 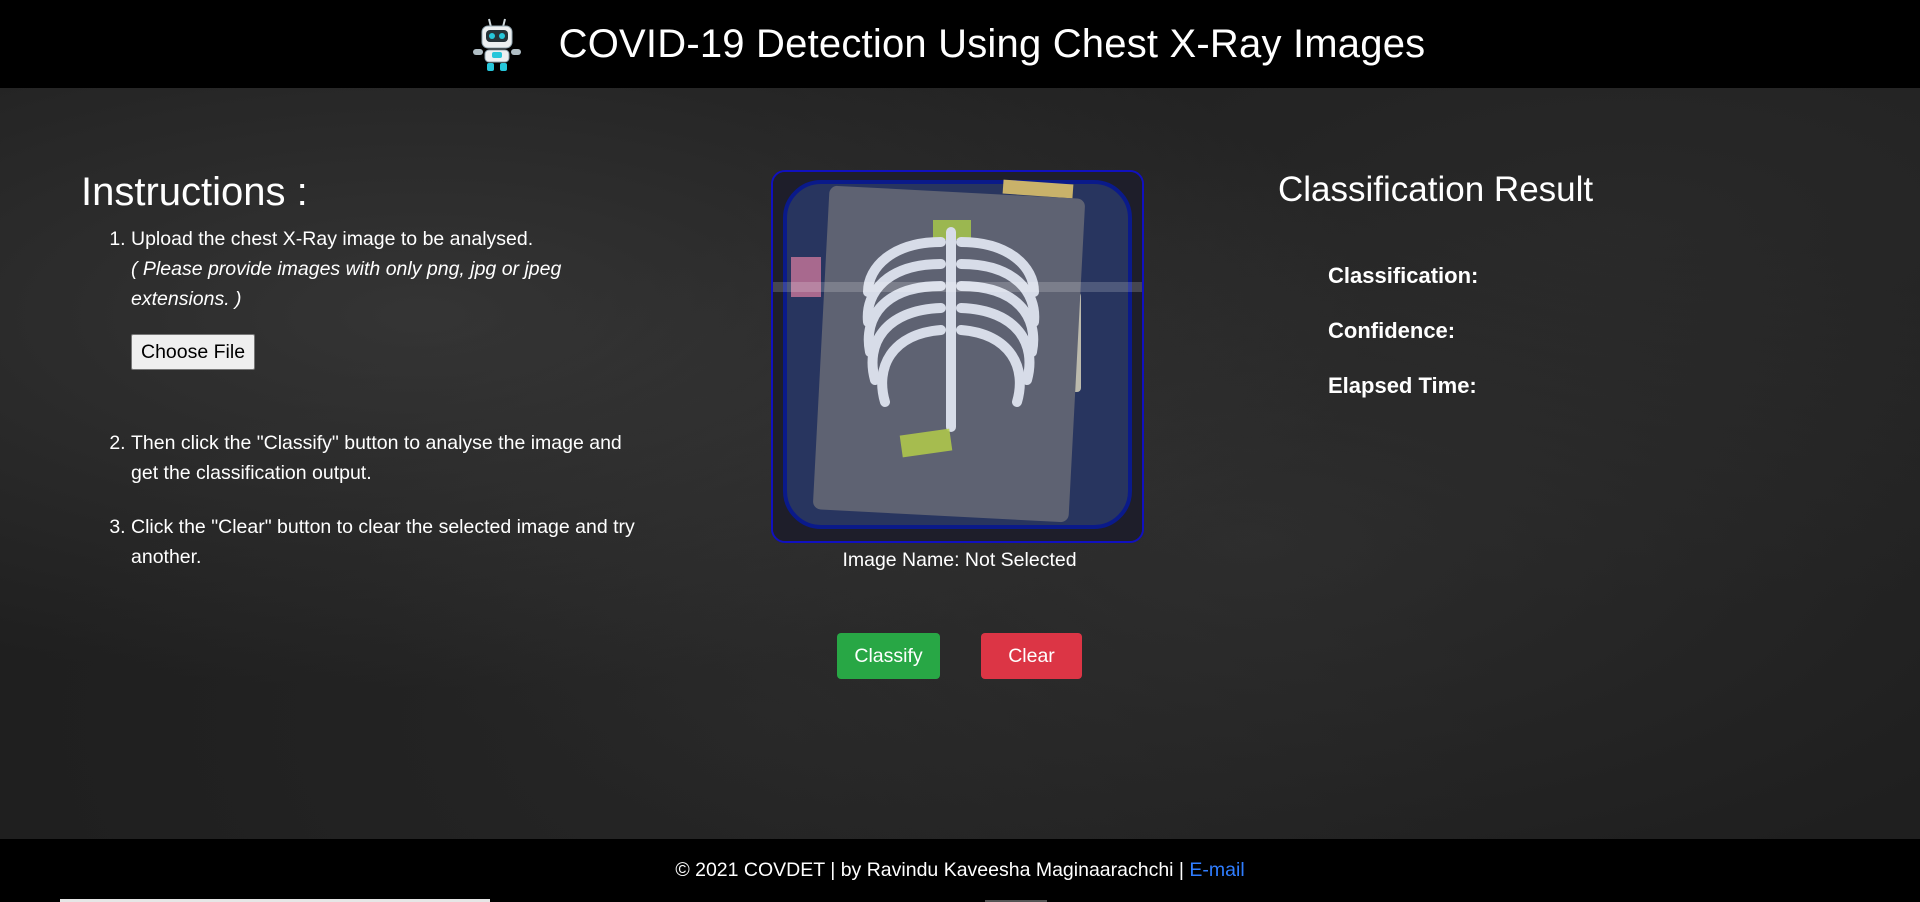 I want to click on image-preview, so click(x=957, y=356).